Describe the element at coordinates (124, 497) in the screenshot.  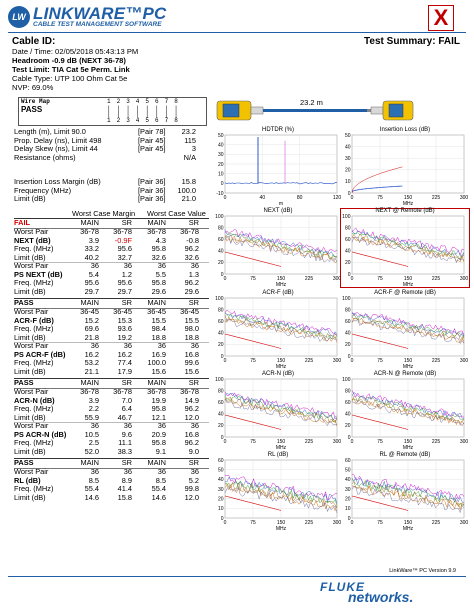
I see `section-cell: 15.8` at that location.